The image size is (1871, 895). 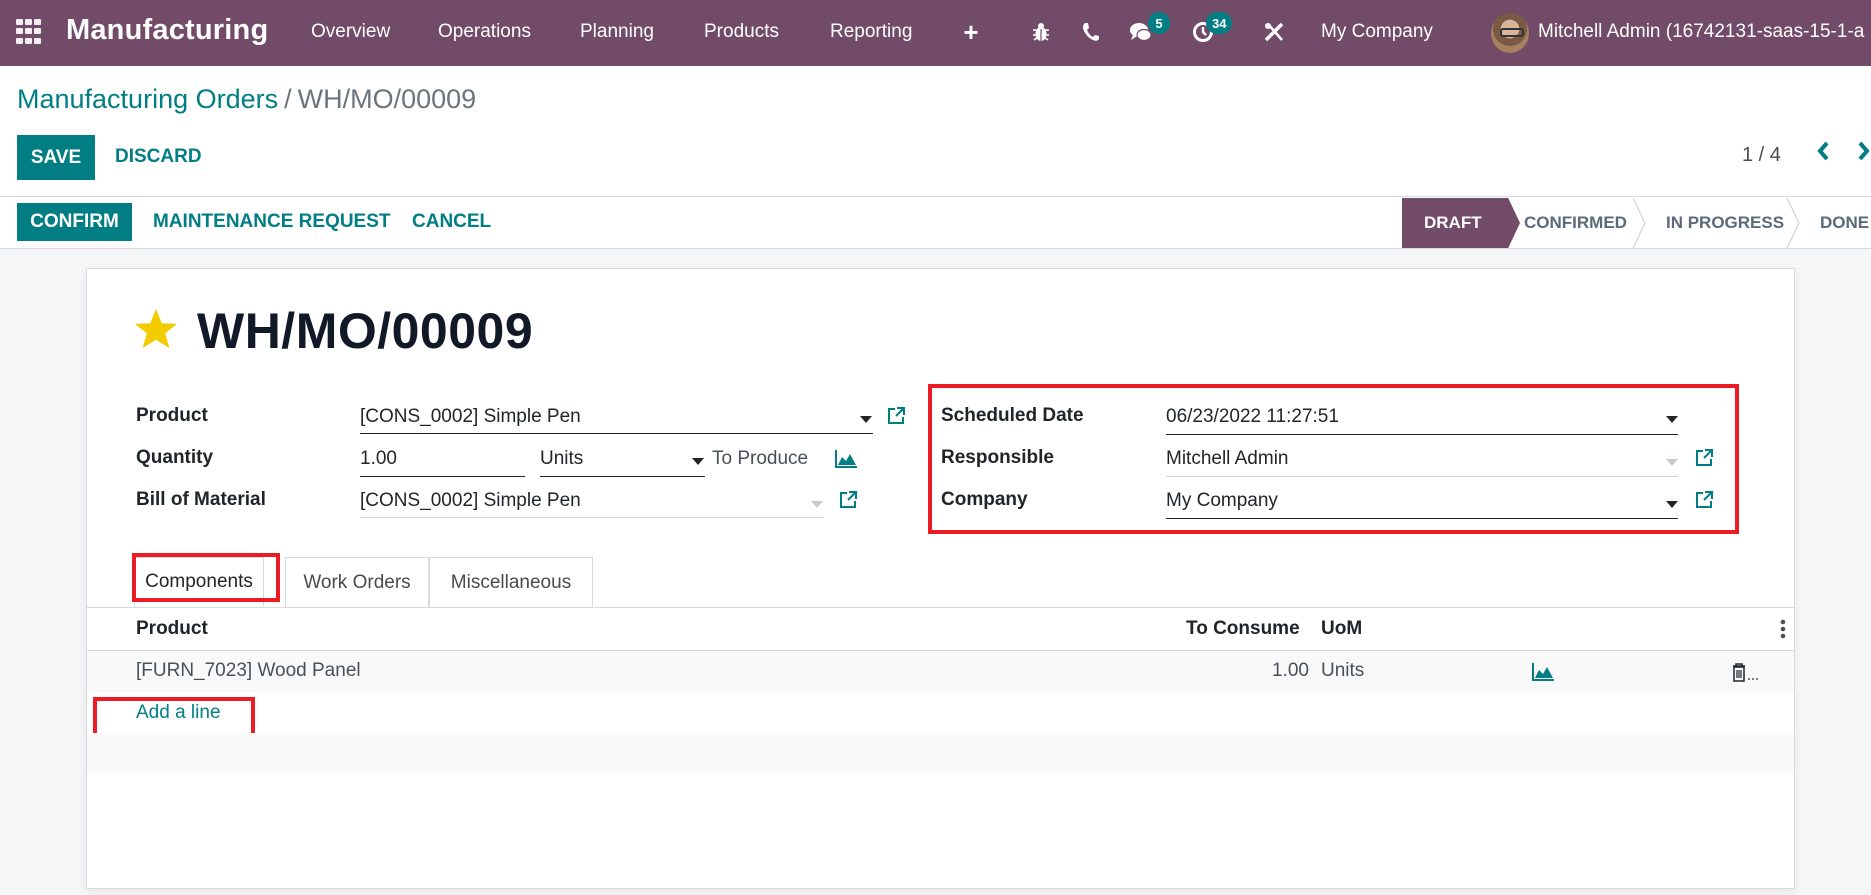 I want to click on user-avatar, so click(x=1510, y=33).